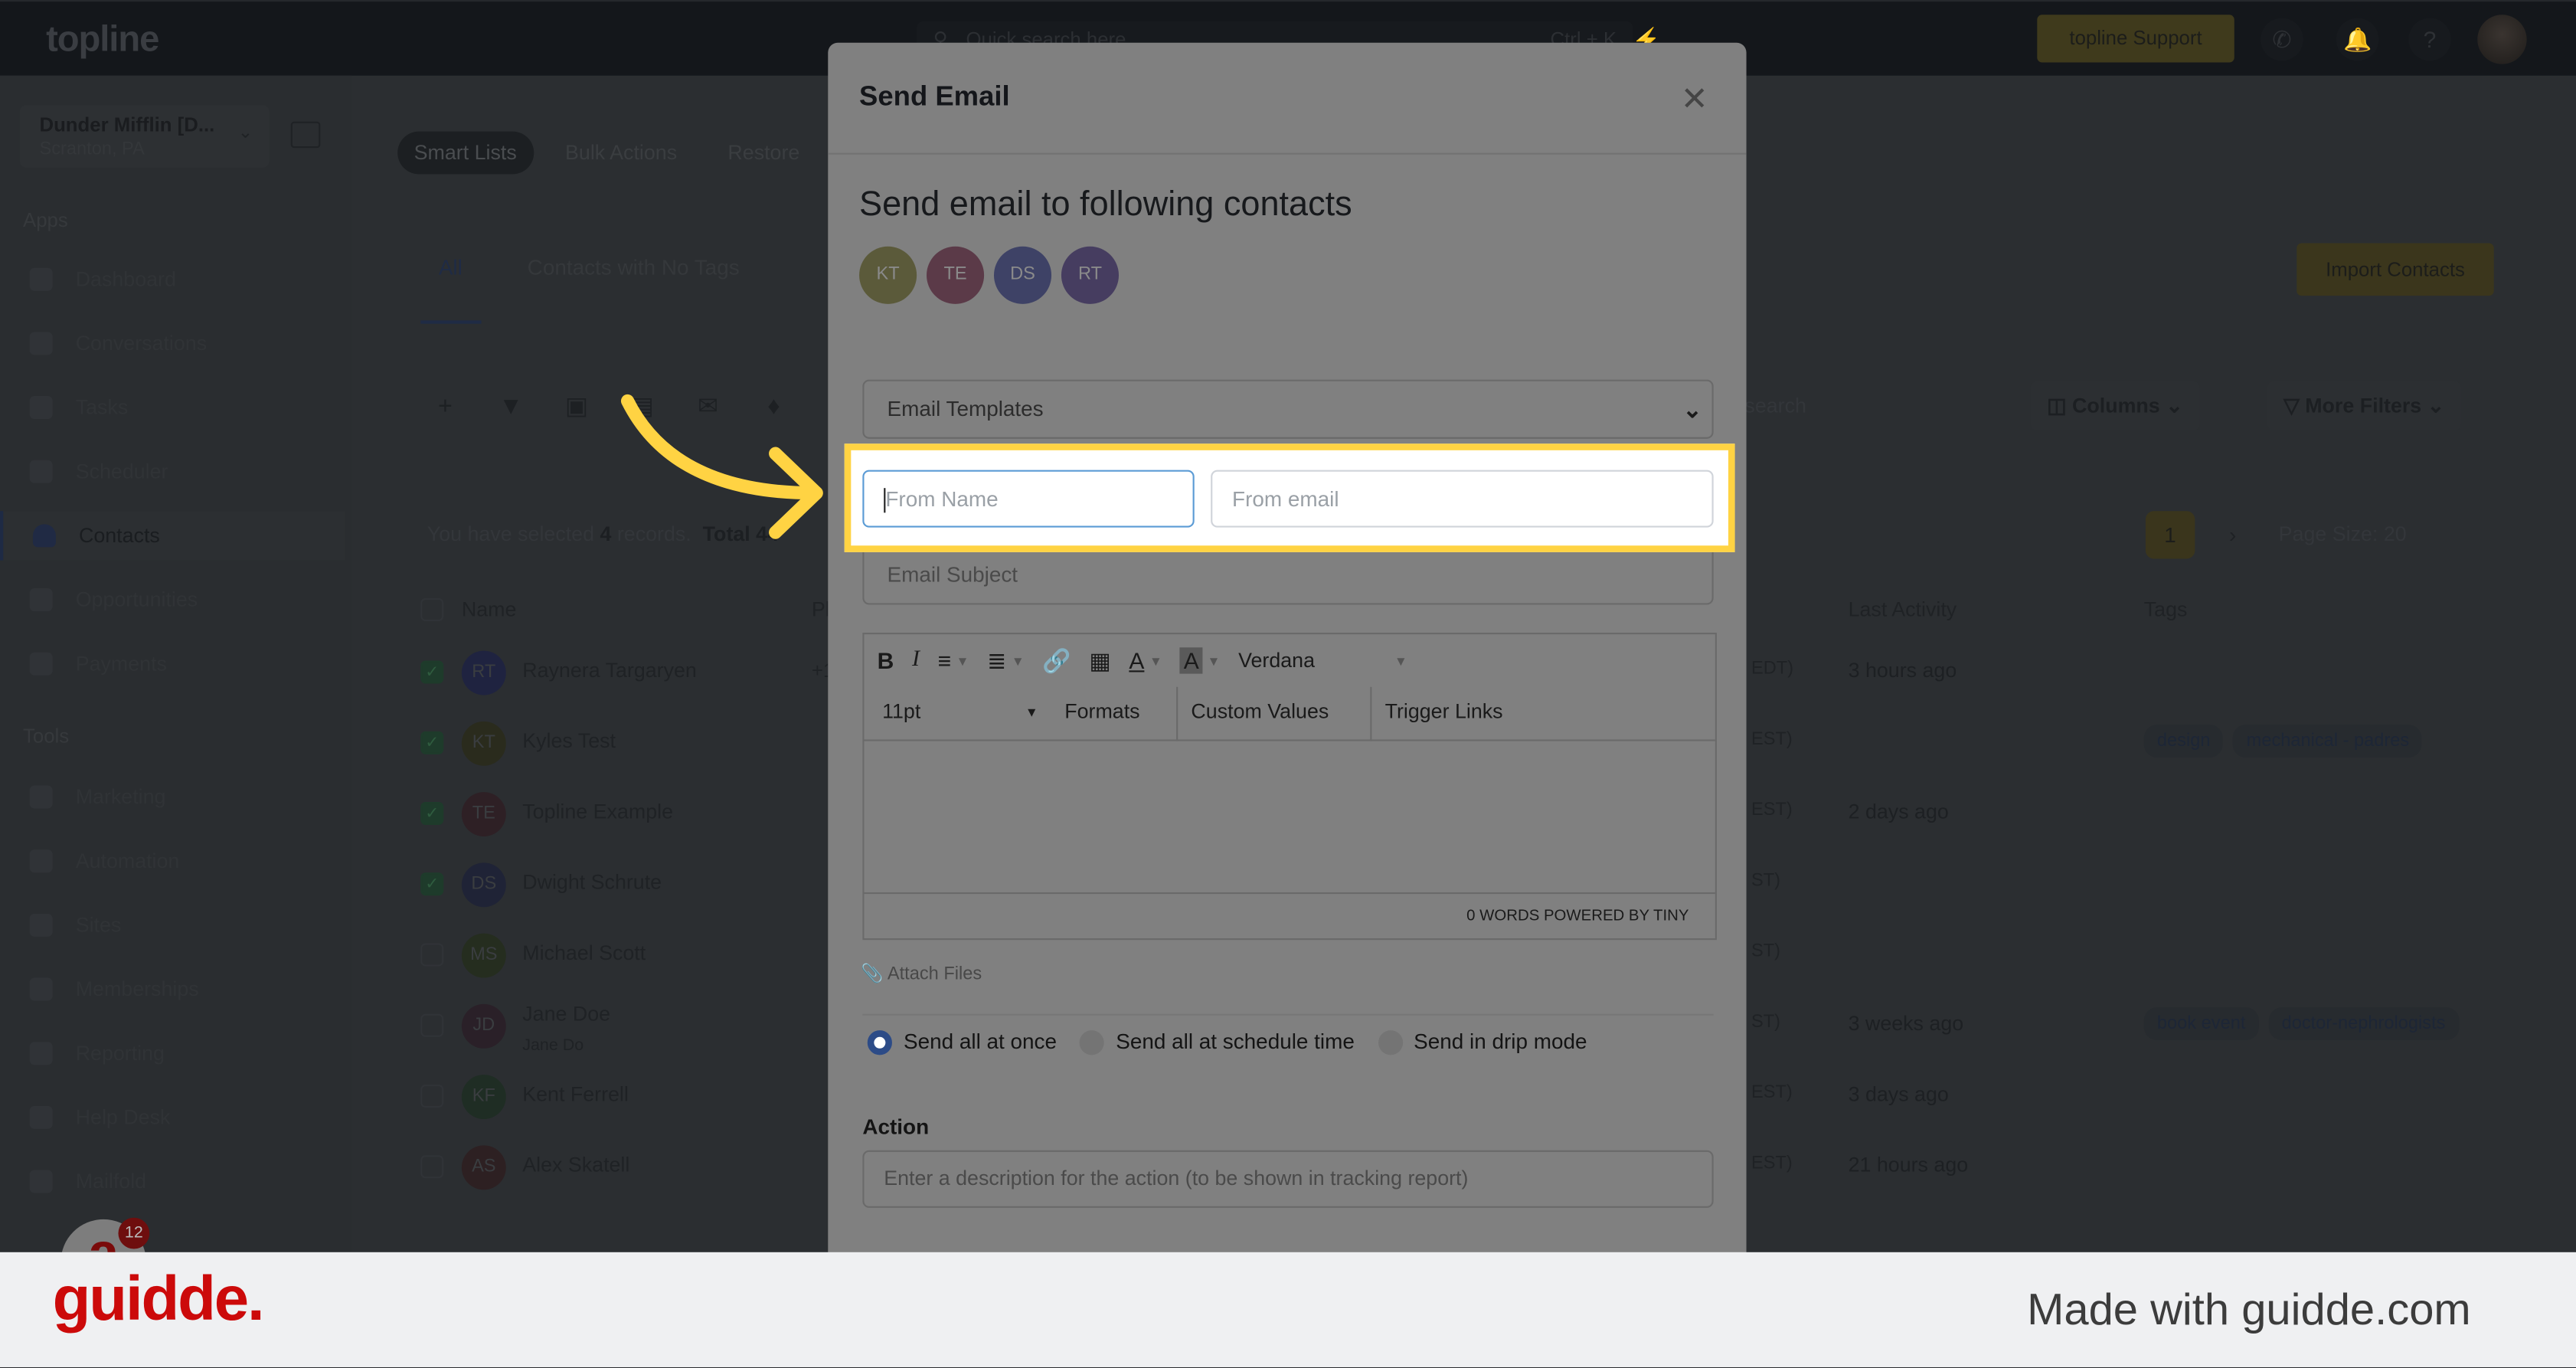 This screenshot has height=1368, width=2576. What do you see at coordinates (1288, 1309) in the screenshot?
I see `guidde-footer: guidde. Made with guidde.com` at bounding box center [1288, 1309].